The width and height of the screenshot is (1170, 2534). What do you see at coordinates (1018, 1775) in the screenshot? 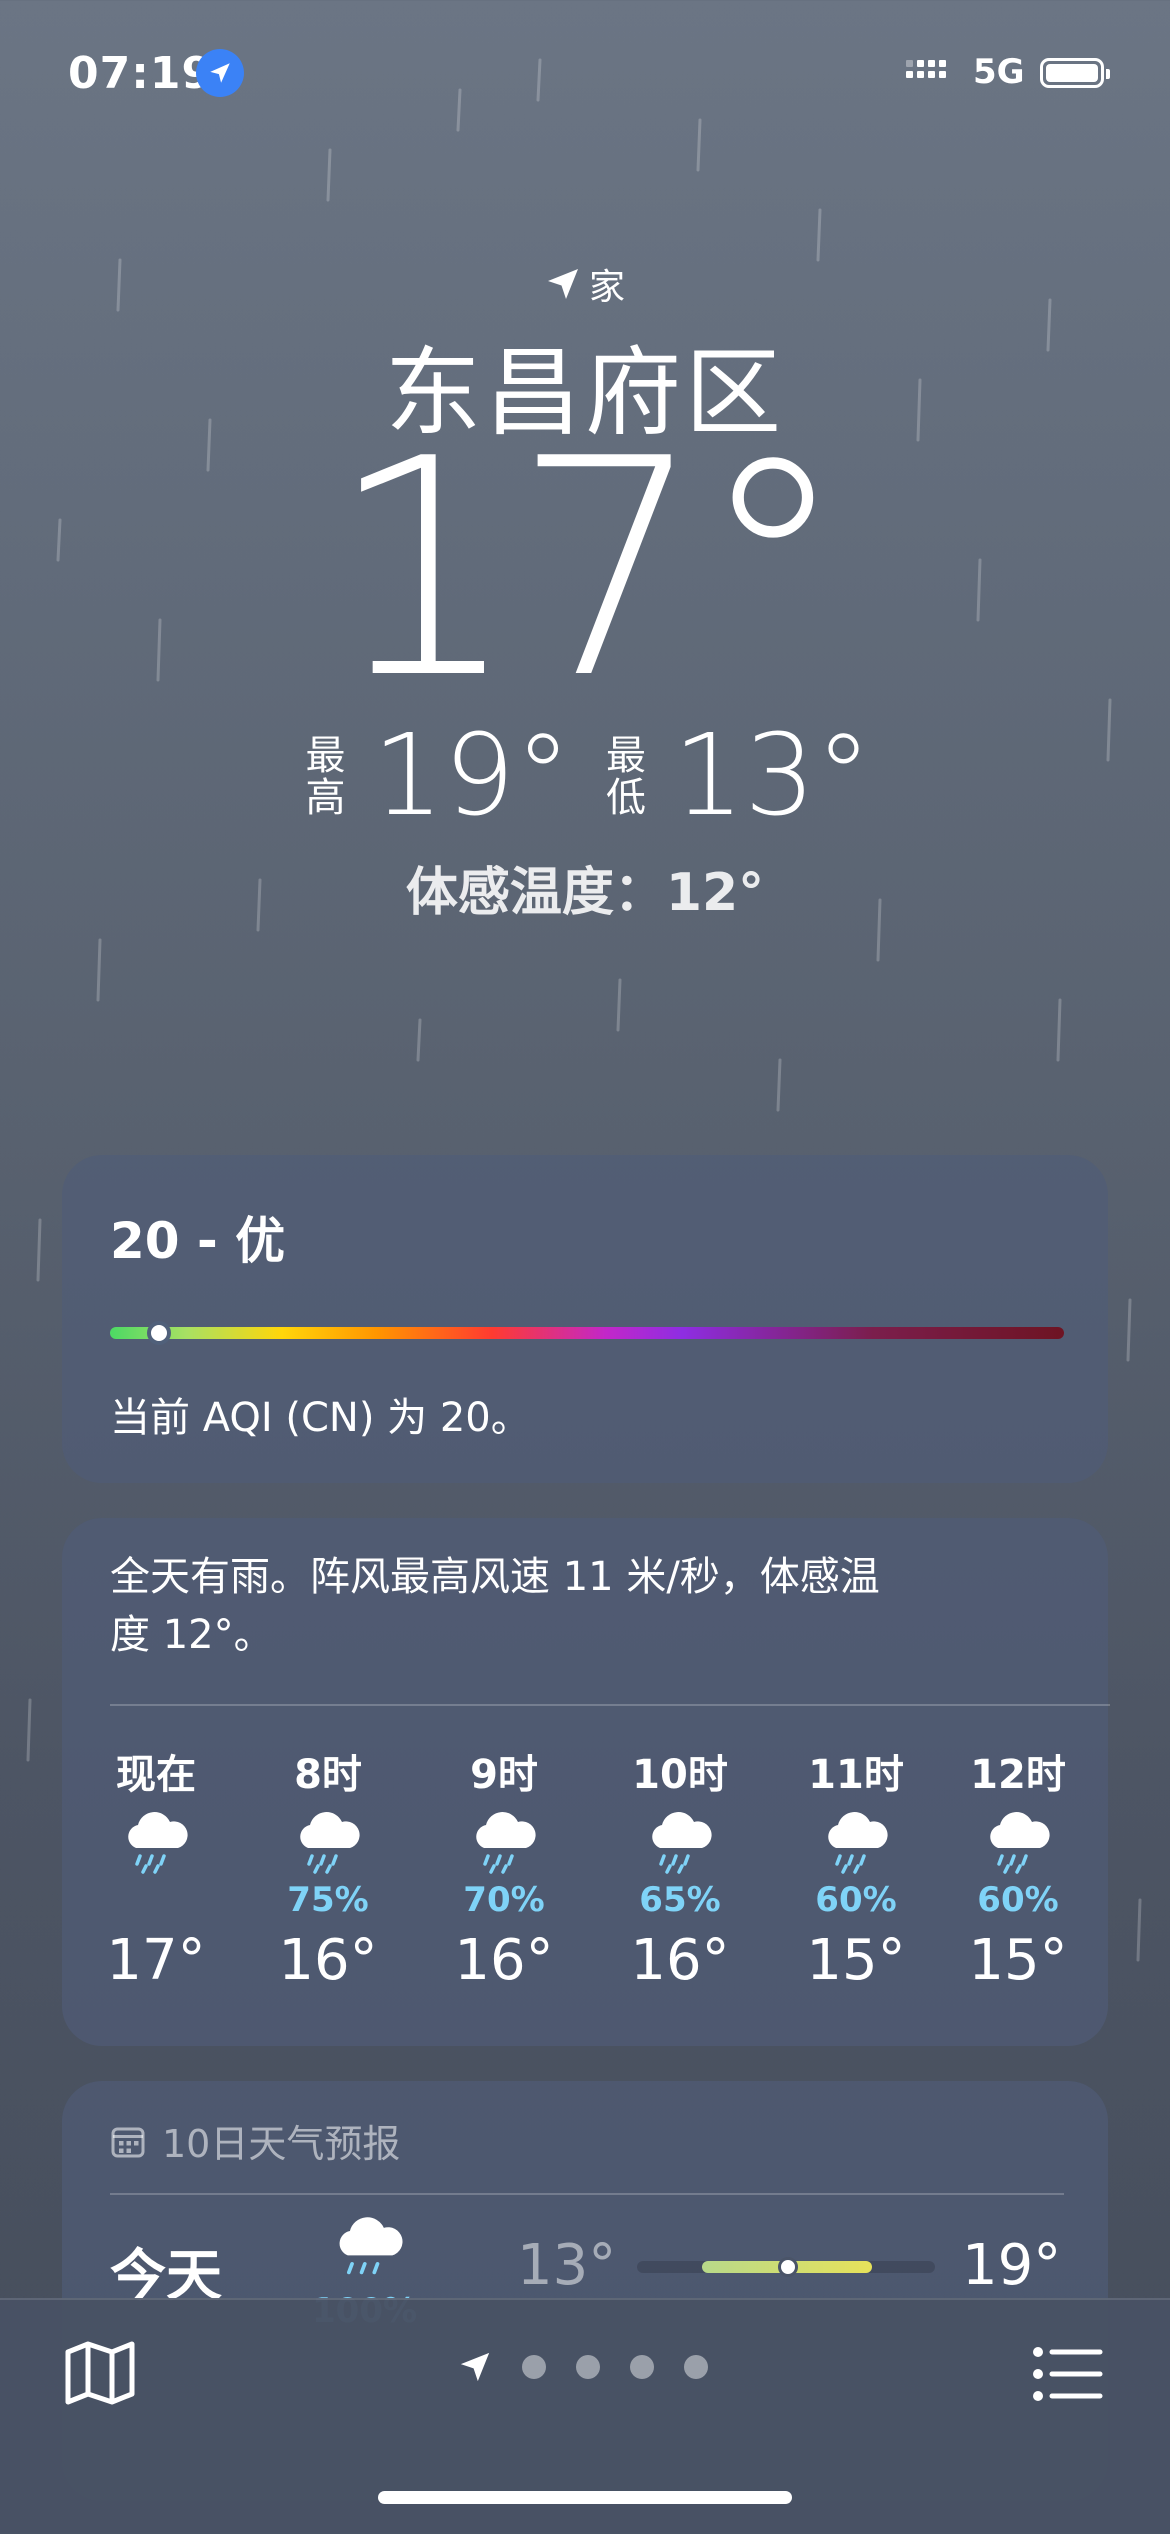
I see `hour-label: 12时` at bounding box center [1018, 1775].